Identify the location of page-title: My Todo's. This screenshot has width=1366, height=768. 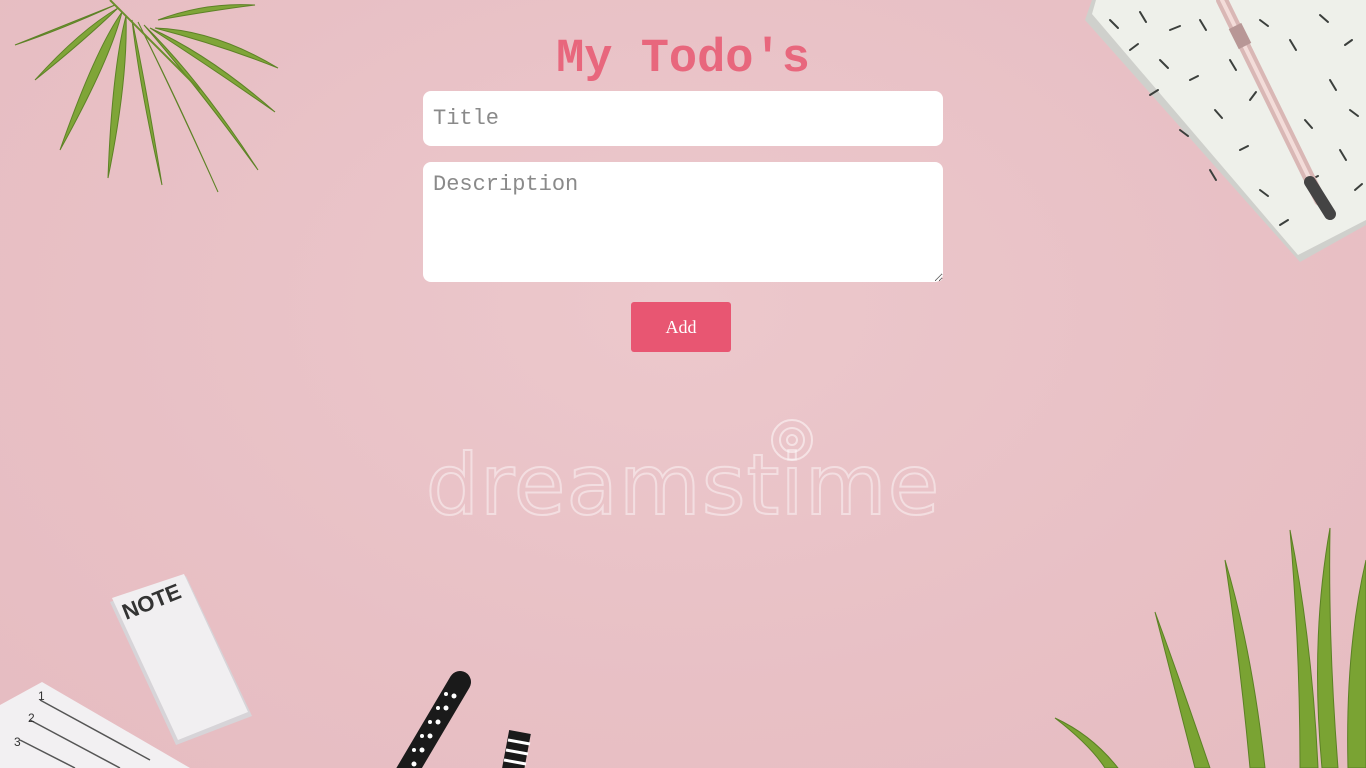
(683, 59).